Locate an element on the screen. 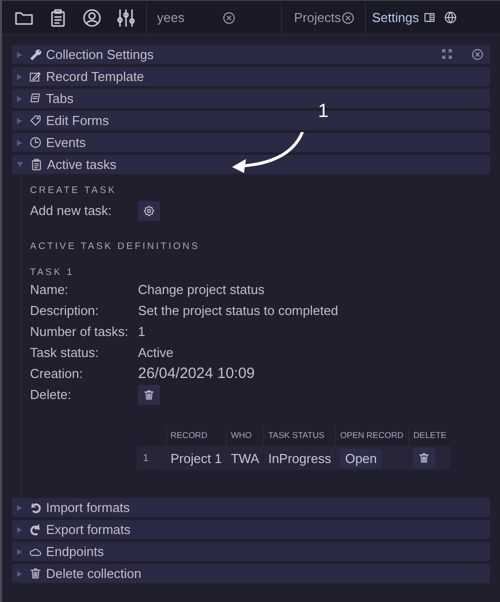 This screenshot has width=500, height=602. sliders-icon is located at coordinates (126, 18).